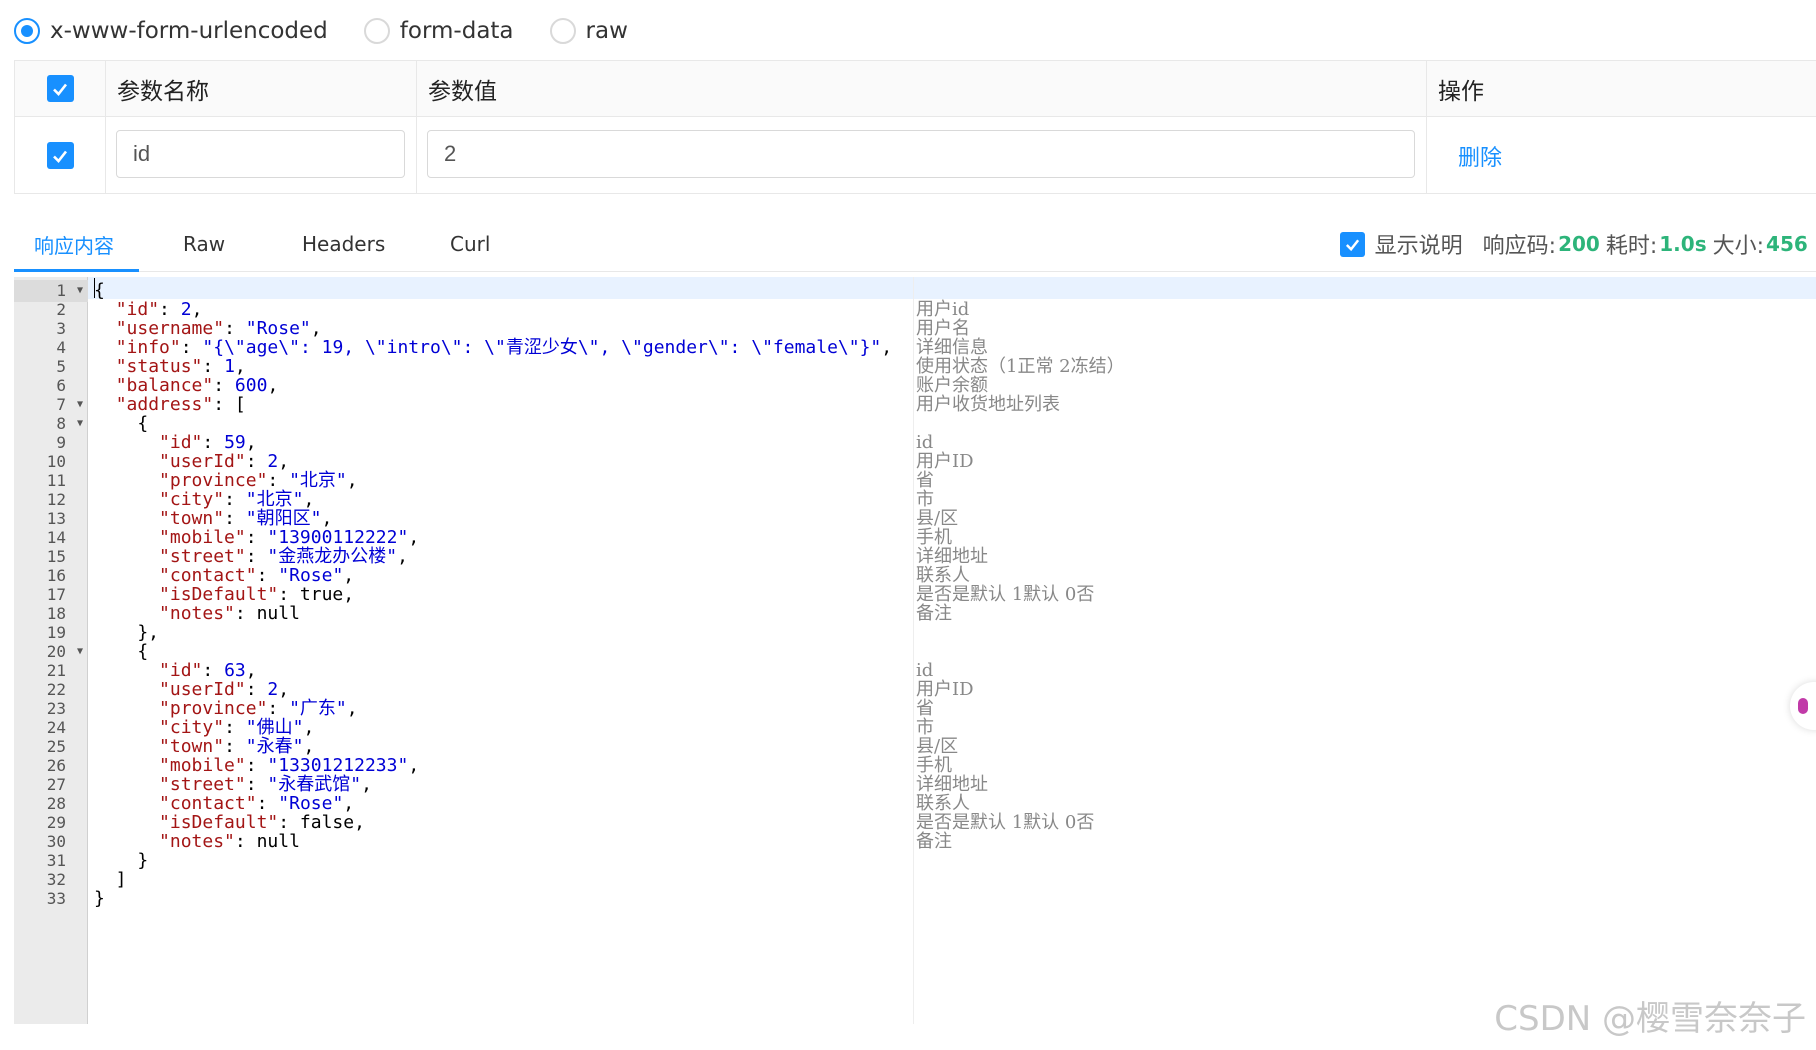 The height and width of the screenshot is (1050, 1816). Describe the element at coordinates (606, 31) in the screenshot. I see `radio-label: raw` at that location.